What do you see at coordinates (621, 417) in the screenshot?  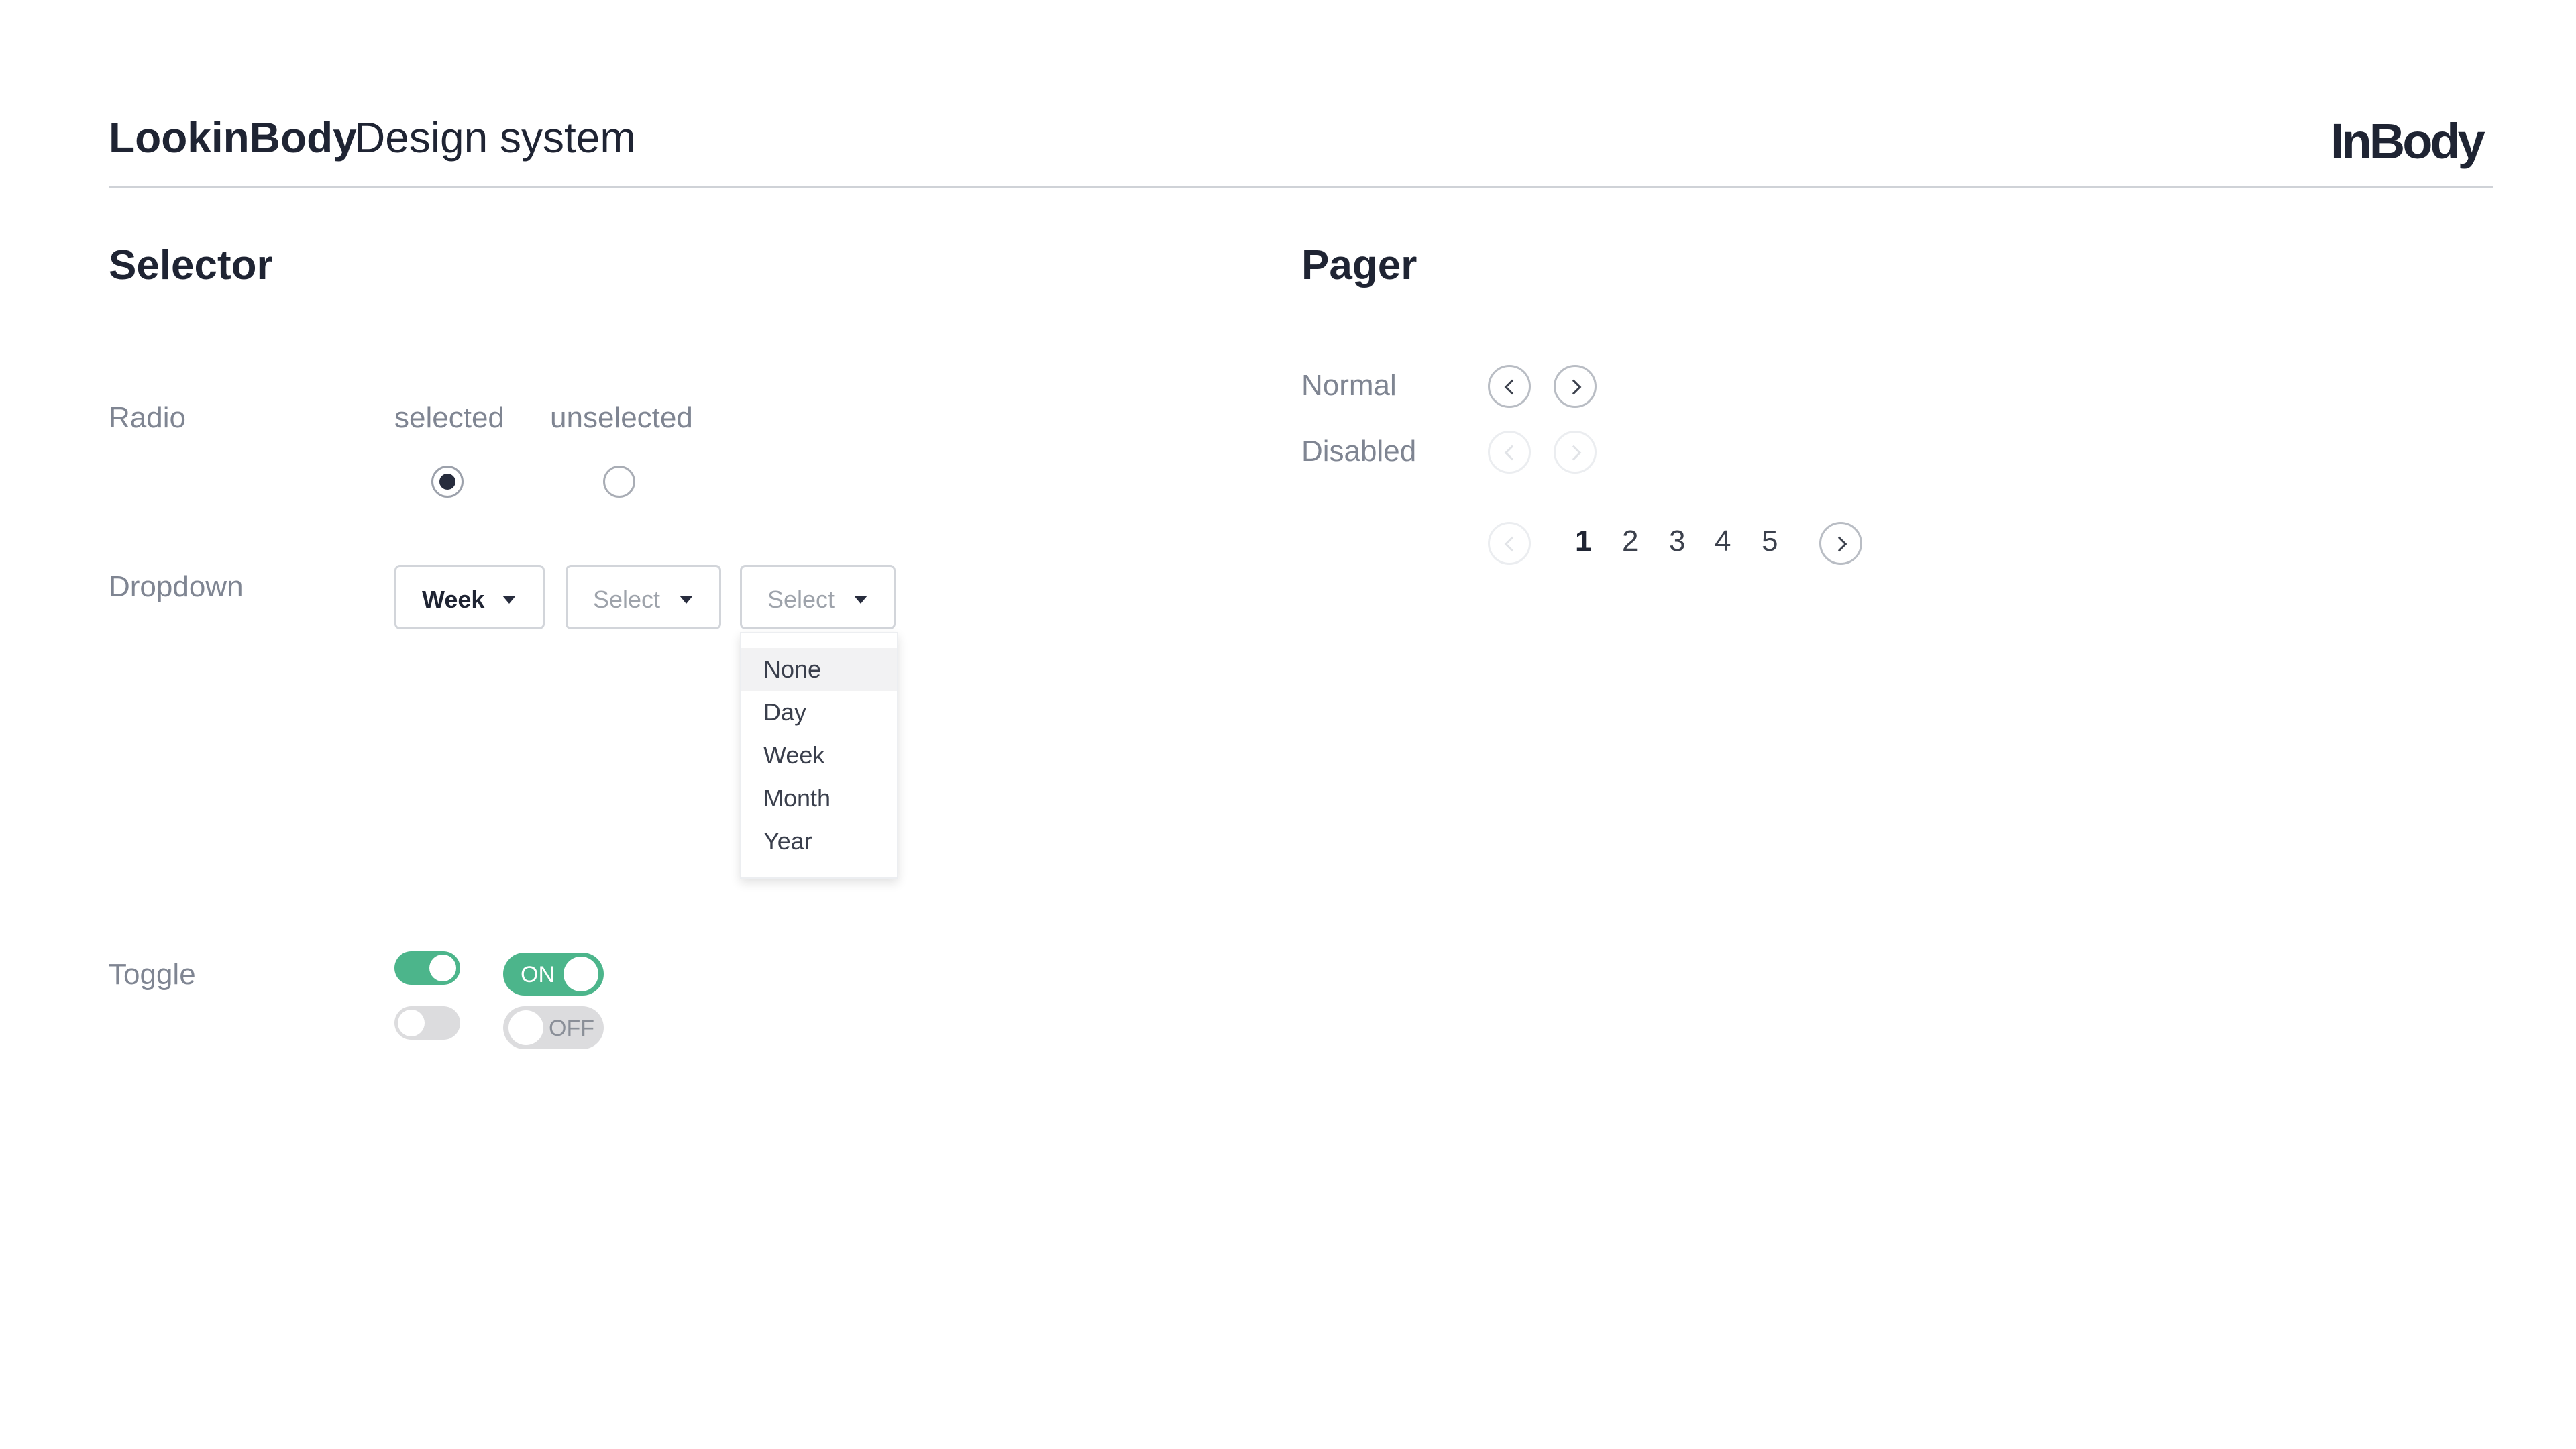 I see `radio-unselected-caption: unselected` at bounding box center [621, 417].